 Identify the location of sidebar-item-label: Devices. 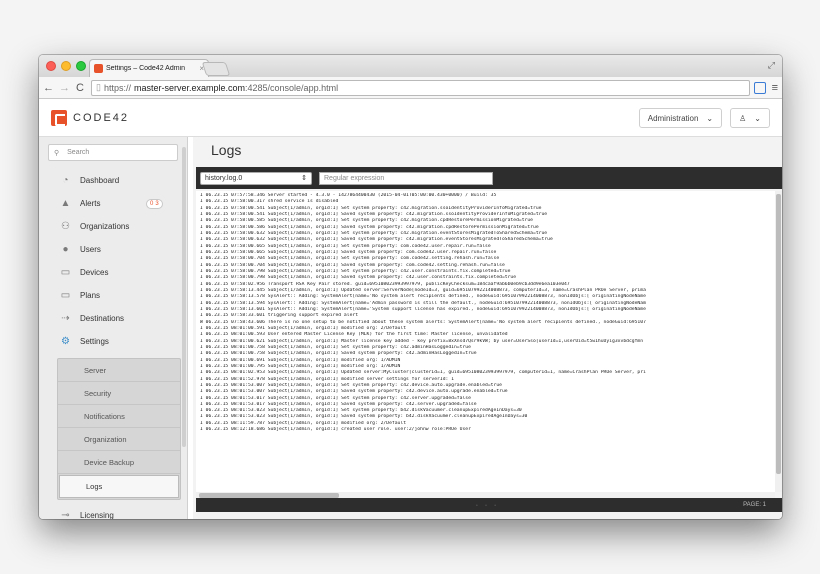
(94, 272).